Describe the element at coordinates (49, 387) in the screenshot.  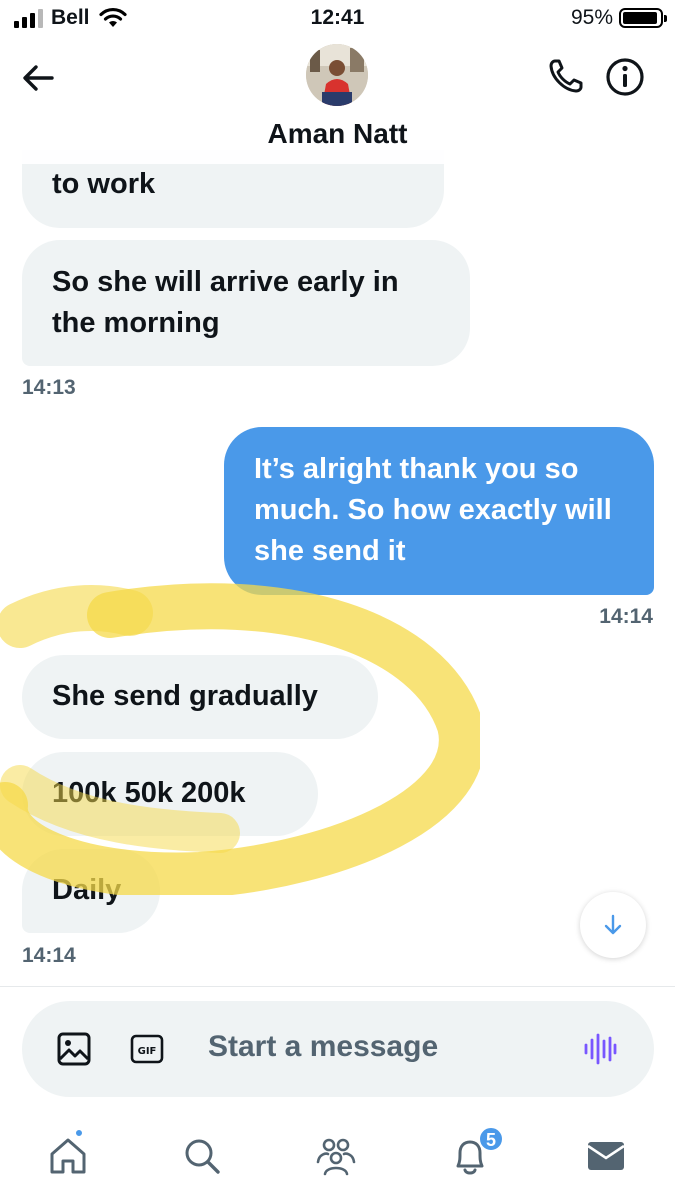
I see `message-timestamp: 14:13` at that location.